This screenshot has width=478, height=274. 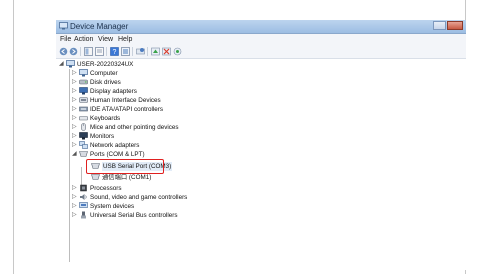 What do you see at coordinates (63, 51) in the screenshot?
I see `back-icon` at bounding box center [63, 51].